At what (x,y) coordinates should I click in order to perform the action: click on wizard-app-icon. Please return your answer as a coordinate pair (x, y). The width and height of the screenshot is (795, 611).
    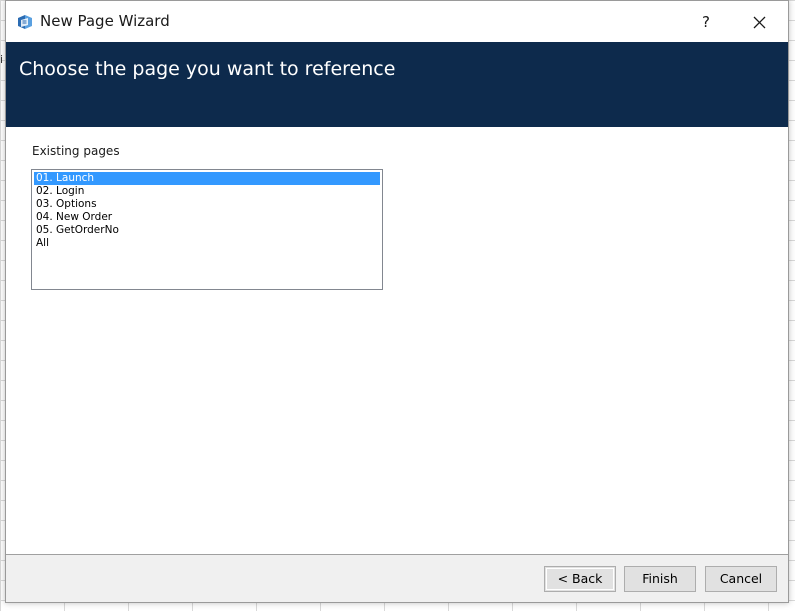
    Looking at the image, I should click on (25, 22).